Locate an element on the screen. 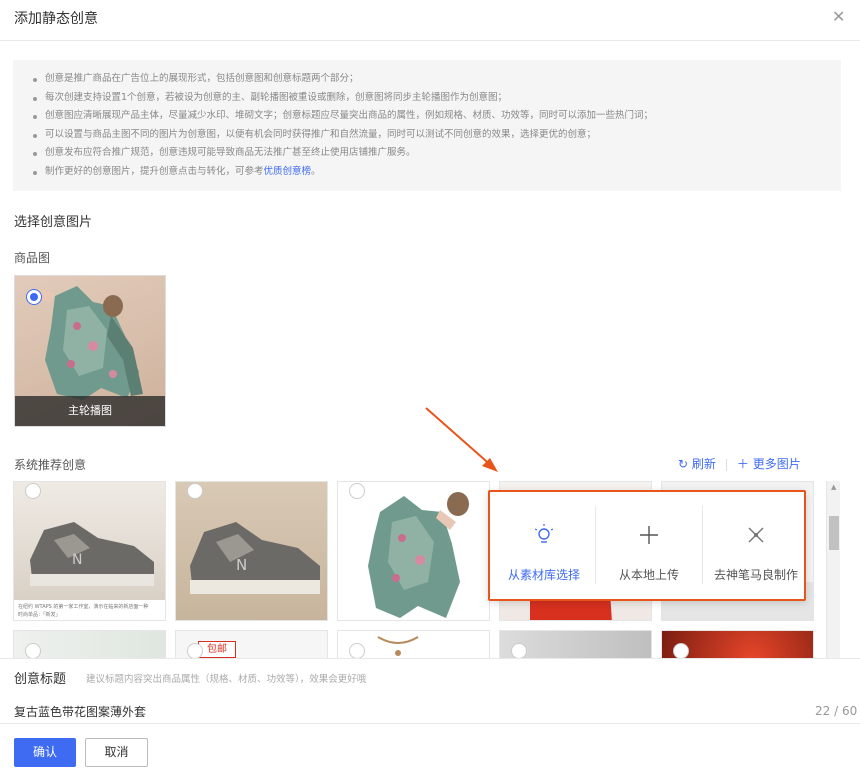 The height and width of the screenshot is (771, 860). scrollbar-thumb is located at coordinates (834, 533).